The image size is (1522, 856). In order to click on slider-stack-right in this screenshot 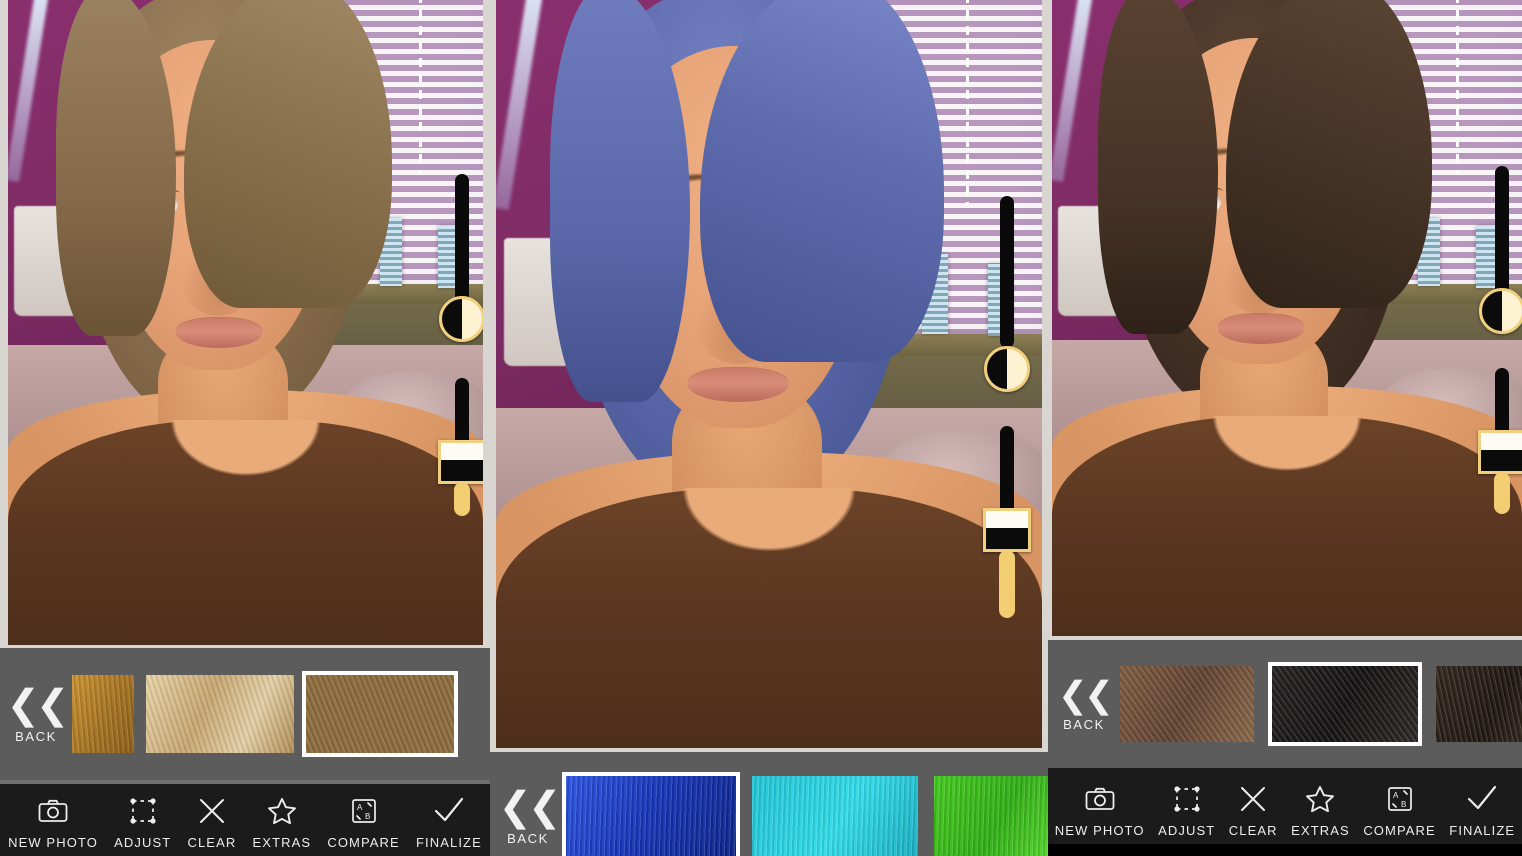, I will do `click(1497, 318)`.